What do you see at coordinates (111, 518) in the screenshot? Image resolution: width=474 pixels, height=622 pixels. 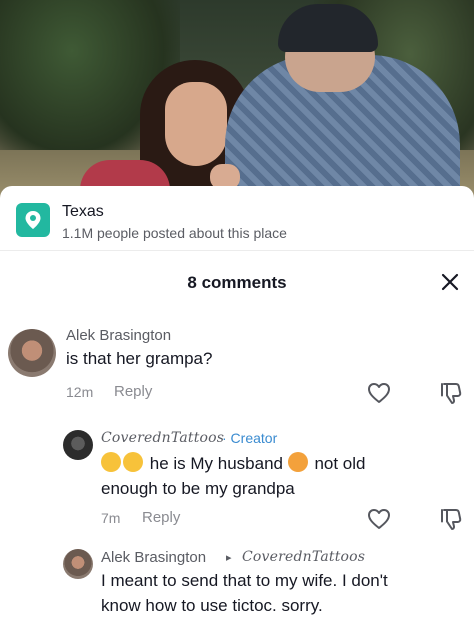 I see `comment-timestamp: 7m` at bounding box center [111, 518].